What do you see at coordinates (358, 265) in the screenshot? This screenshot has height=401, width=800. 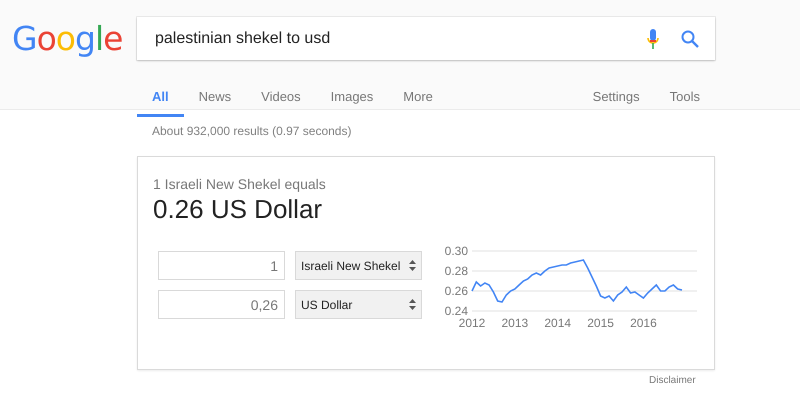 I see `currency-select: Israeli New Shekel` at bounding box center [358, 265].